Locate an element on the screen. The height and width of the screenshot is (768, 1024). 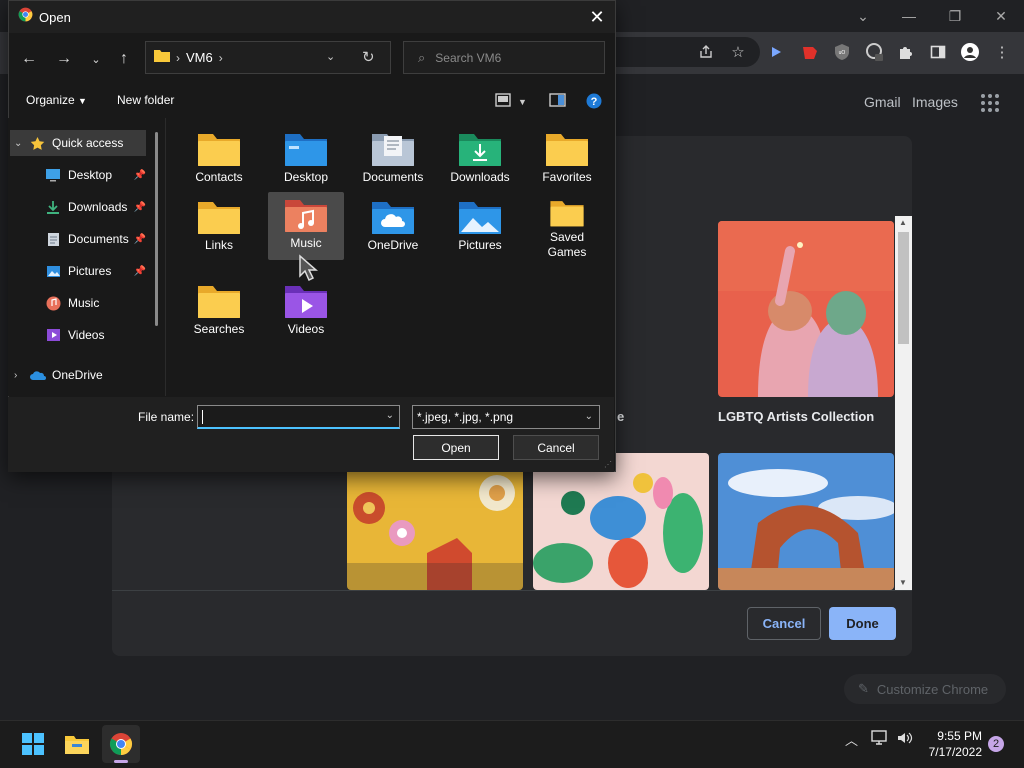
resize-grip-icon: ⋰ is located at coordinates (608, 464).